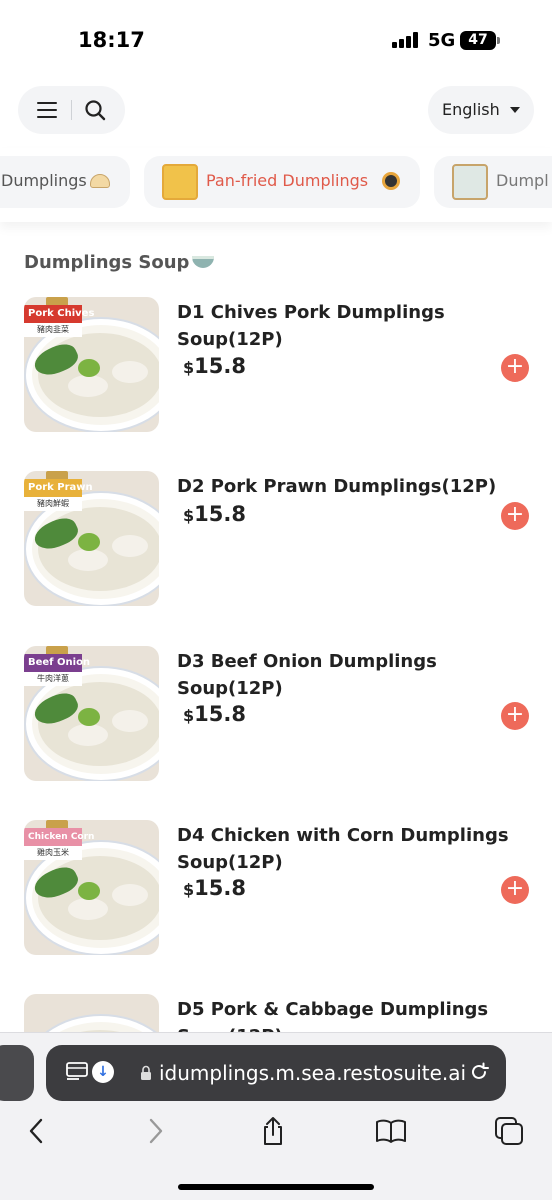 Image resolution: width=552 pixels, height=1200 pixels. Describe the element at coordinates (313, 1073) in the screenshot. I see `url-text: idumplings.m.sea.restosuite.ai` at that location.